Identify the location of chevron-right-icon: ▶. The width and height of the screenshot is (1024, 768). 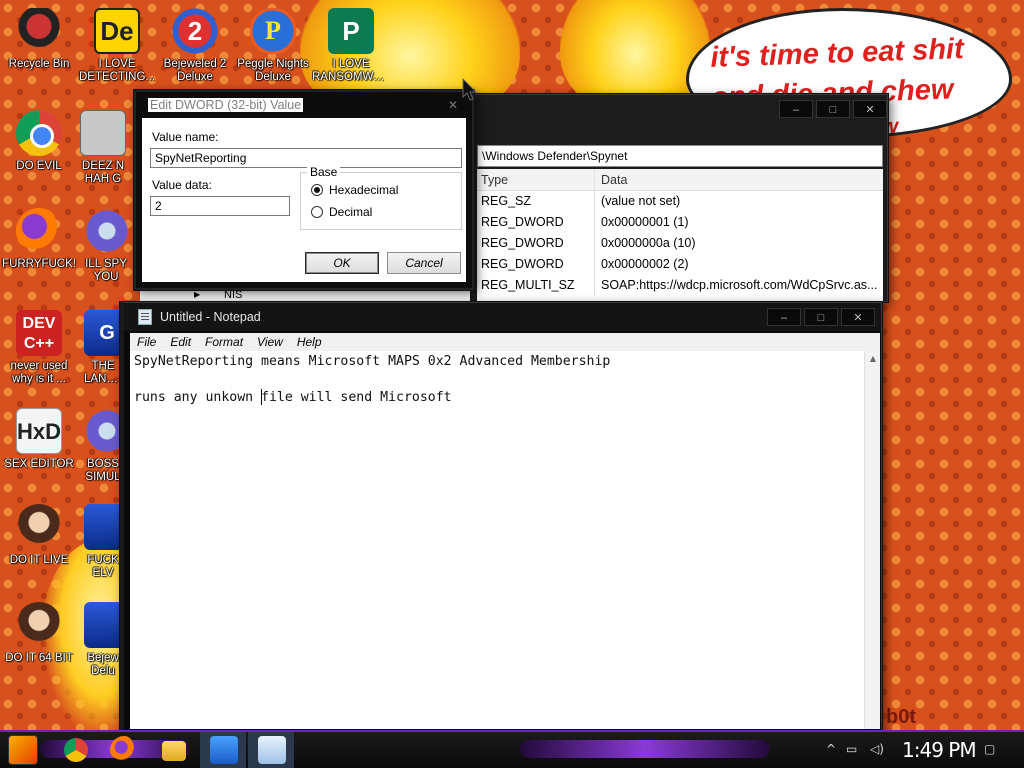
(197, 295).